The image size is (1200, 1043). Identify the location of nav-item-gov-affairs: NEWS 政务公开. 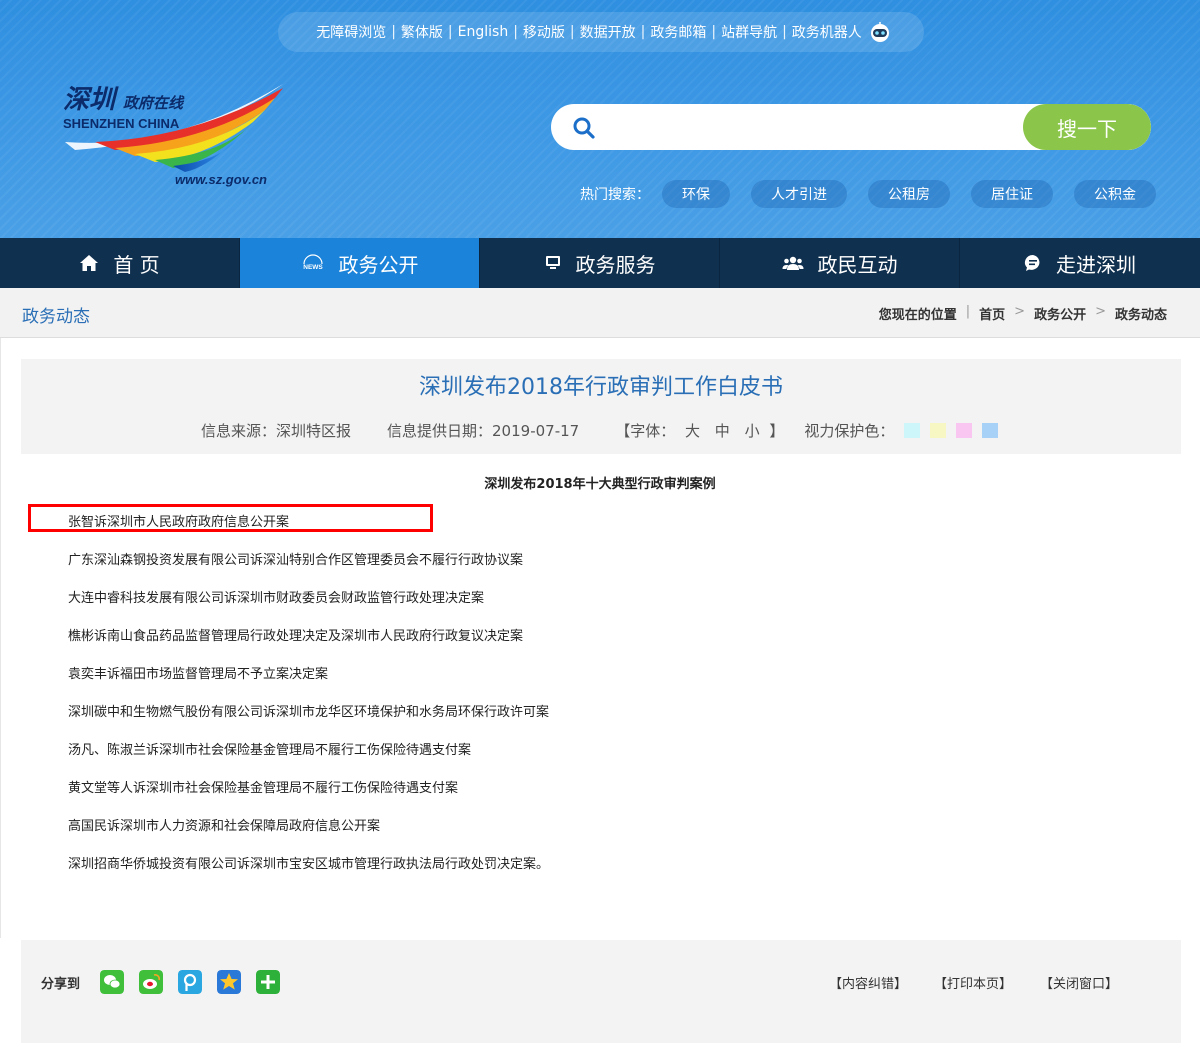
(360, 263).